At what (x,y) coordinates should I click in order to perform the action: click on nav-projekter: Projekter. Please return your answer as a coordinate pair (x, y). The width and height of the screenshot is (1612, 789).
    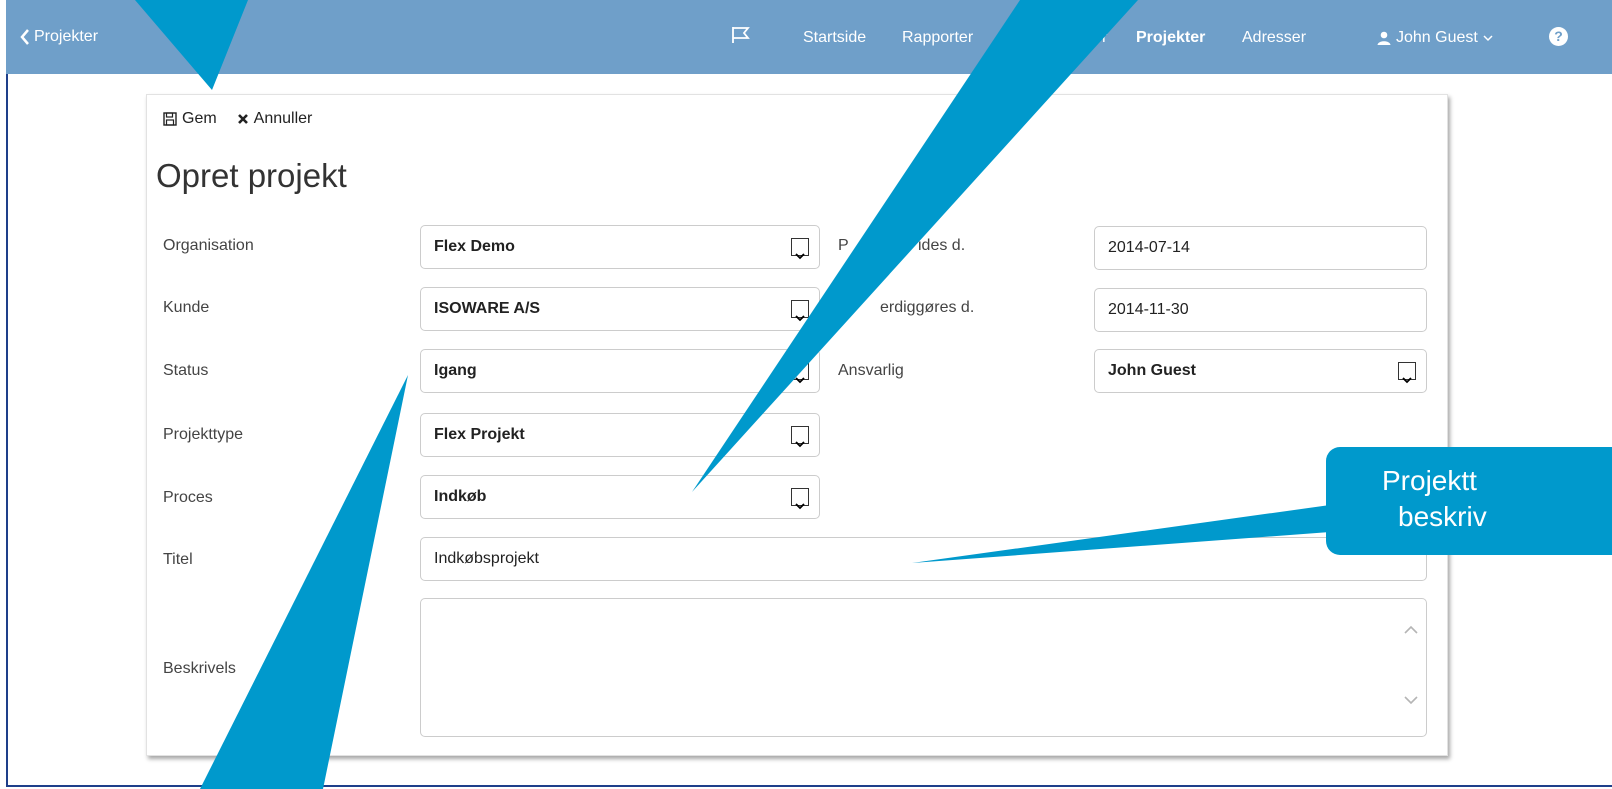
    Looking at the image, I should click on (1170, 38).